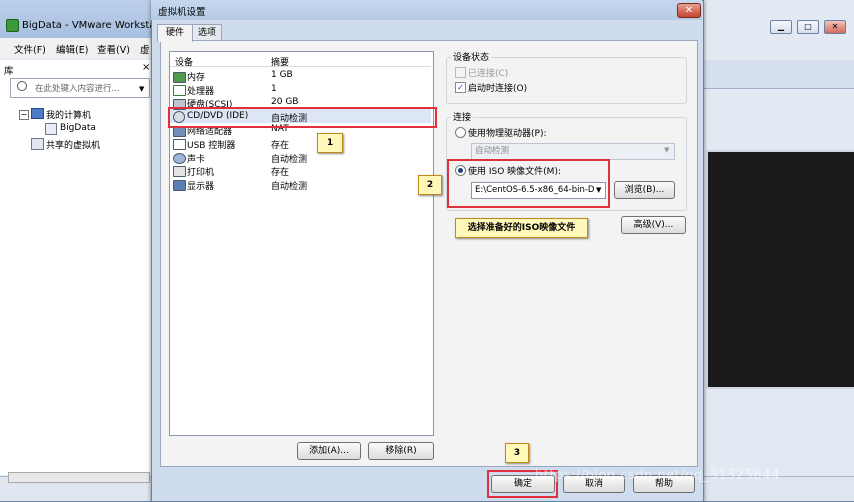  Describe the element at coordinates (200, 171) in the screenshot. I see `device-name-printer: 打印机` at that location.